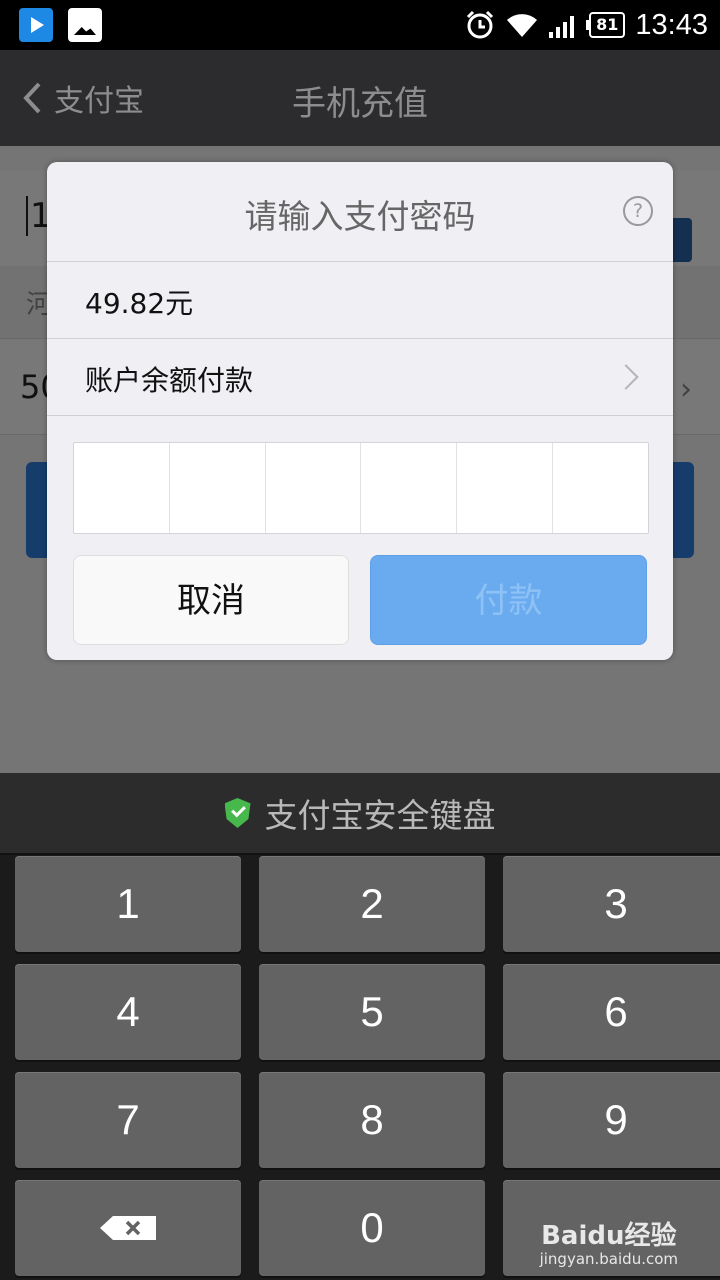  Describe the element at coordinates (360, 25) in the screenshot. I see `status-bar: 81 13:43` at that location.